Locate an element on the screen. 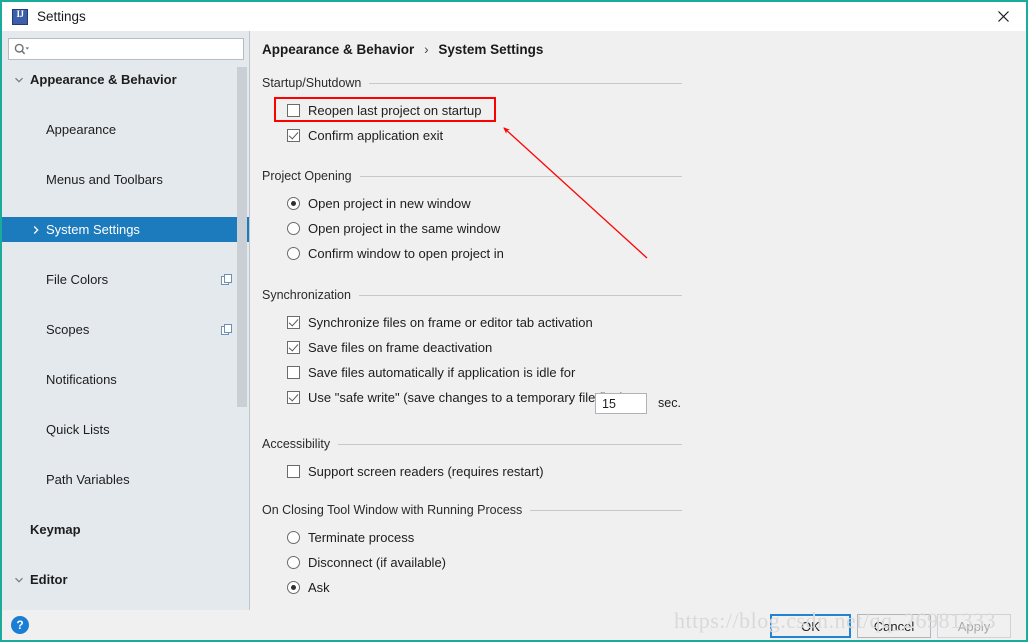  sidebar-item-appearance-behavior: Appearance & Behavior is located at coordinates (126, 79).